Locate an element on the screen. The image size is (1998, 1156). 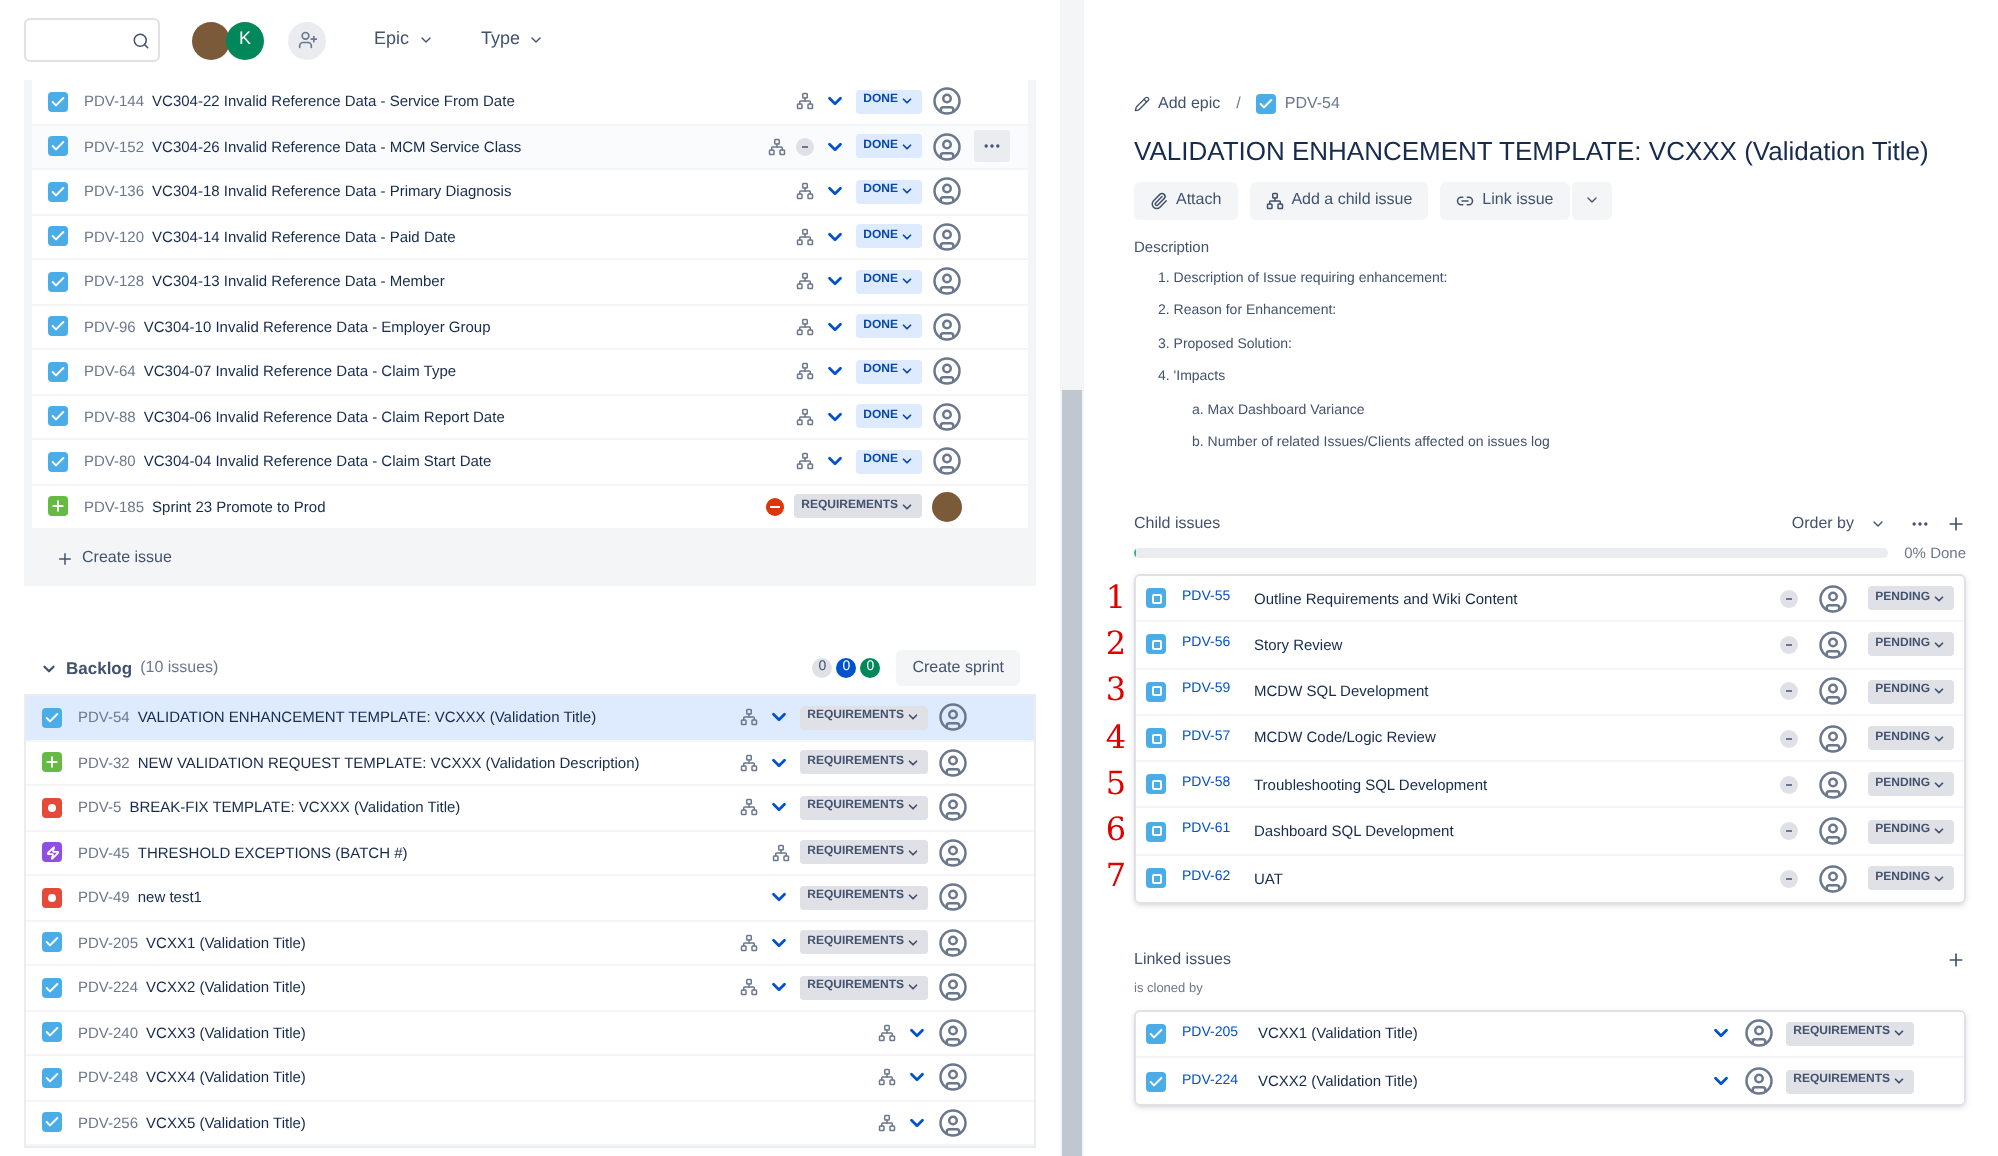
pencil-icon is located at coordinates (1142, 104).